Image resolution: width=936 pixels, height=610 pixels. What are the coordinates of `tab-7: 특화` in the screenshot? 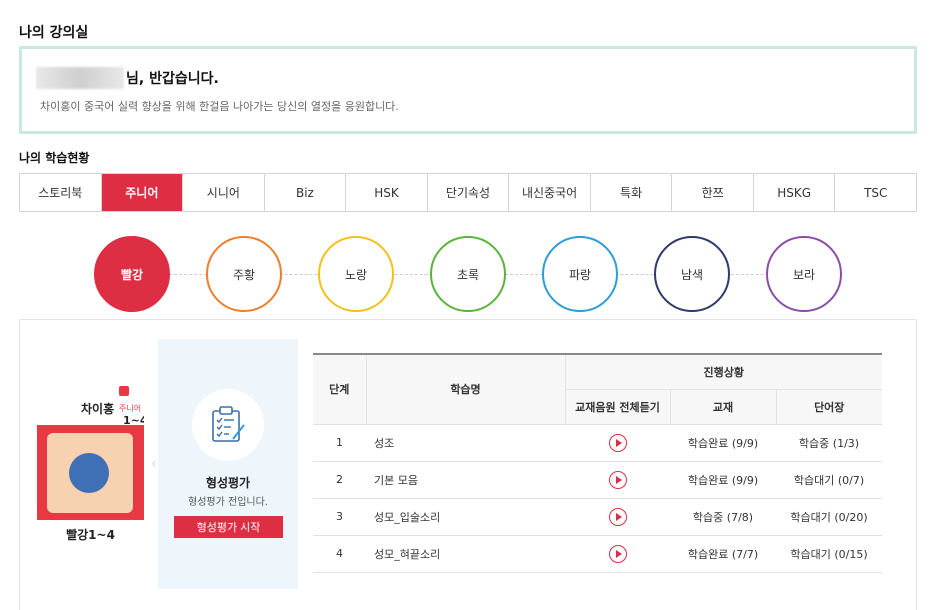 It's located at (631, 192).